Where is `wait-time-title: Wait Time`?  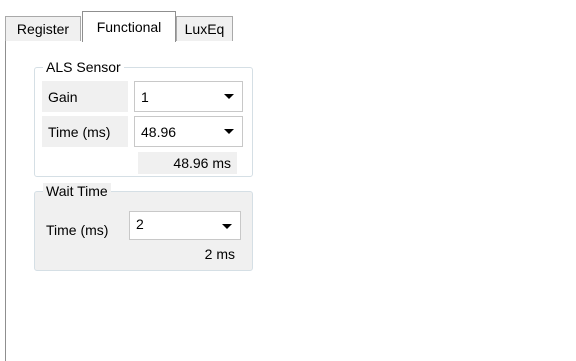 wait-time-title: Wait Time is located at coordinates (77, 191).